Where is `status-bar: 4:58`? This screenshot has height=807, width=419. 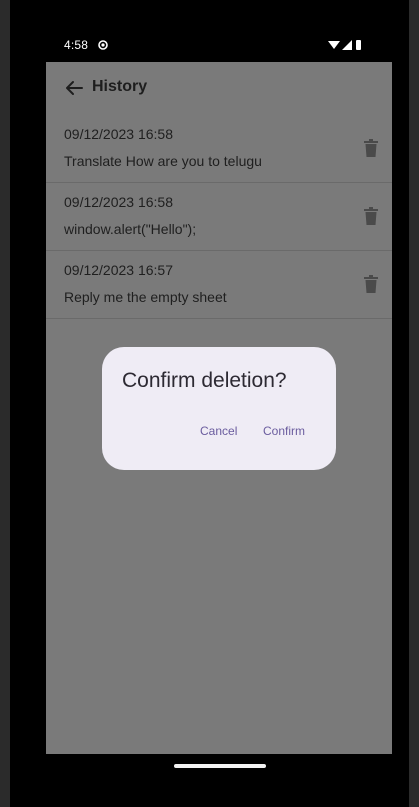 status-bar: 4:58 is located at coordinates (219, 45).